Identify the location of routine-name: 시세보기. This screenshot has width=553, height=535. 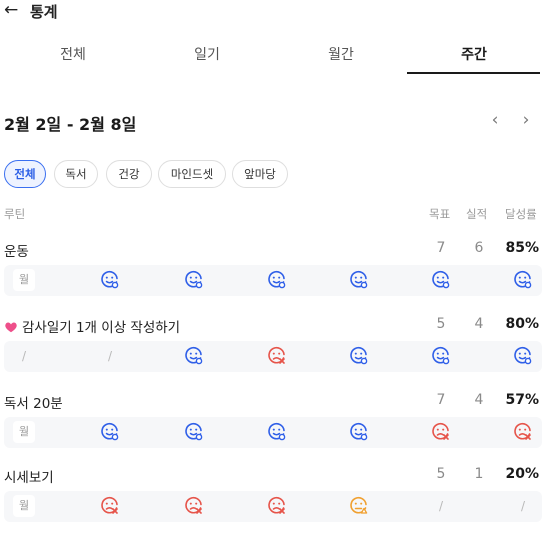
(29, 476).